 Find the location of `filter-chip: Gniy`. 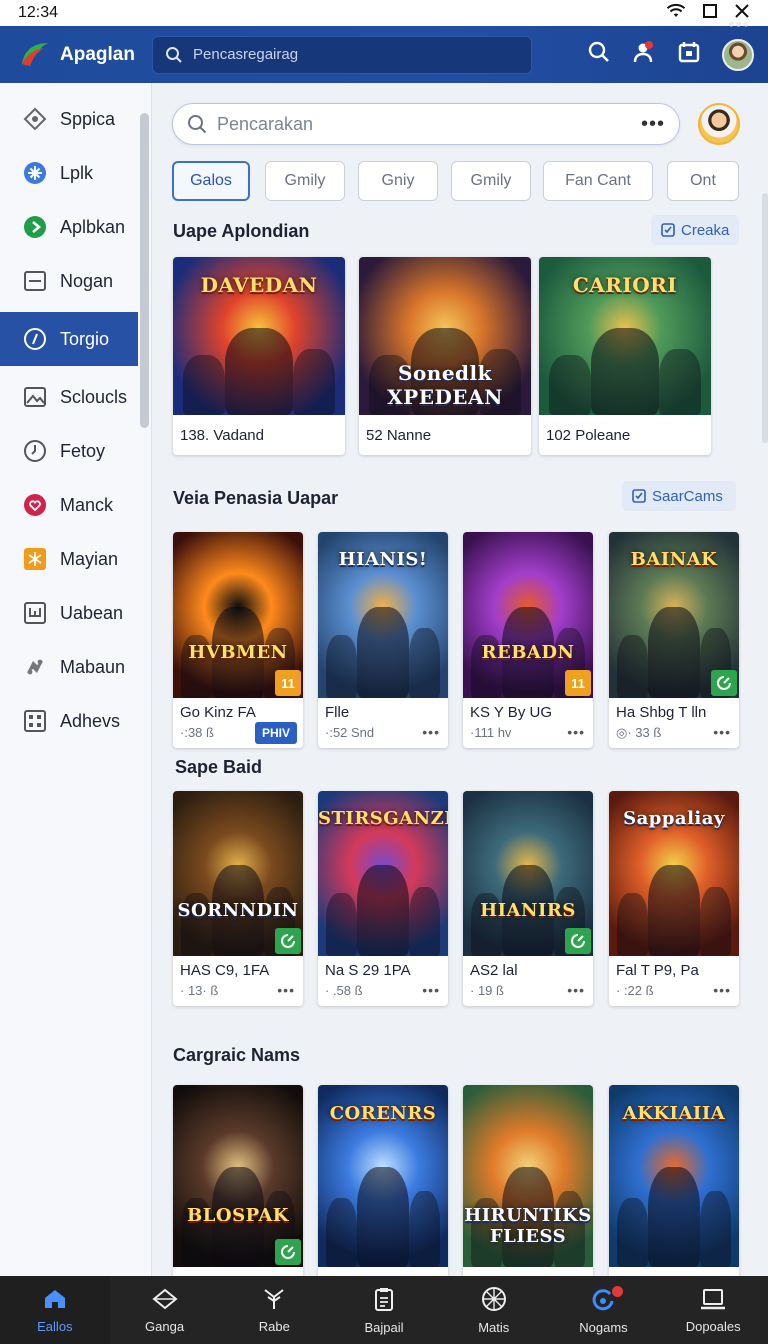

filter-chip: Gniy is located at coordinates (398, 181).